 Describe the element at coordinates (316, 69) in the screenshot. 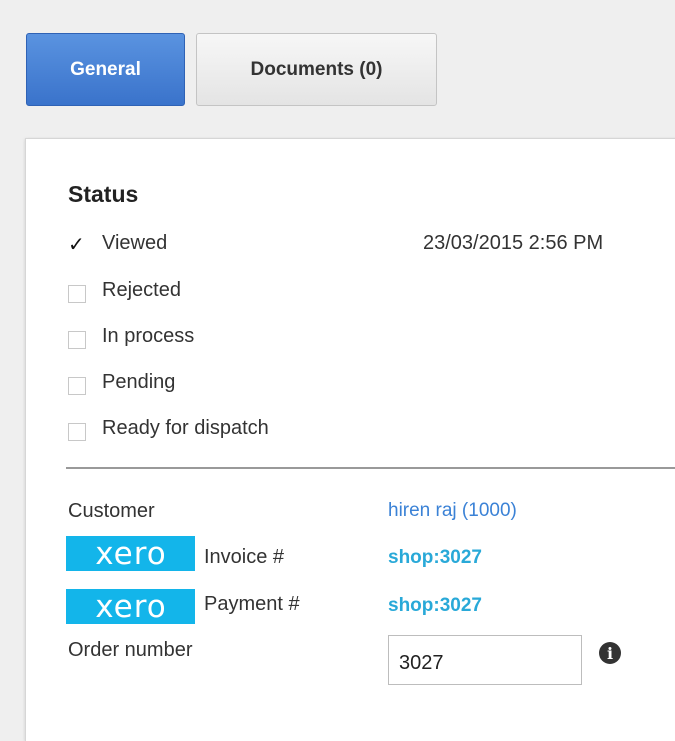

I see `tab-documents: Documents (0)` at that location.